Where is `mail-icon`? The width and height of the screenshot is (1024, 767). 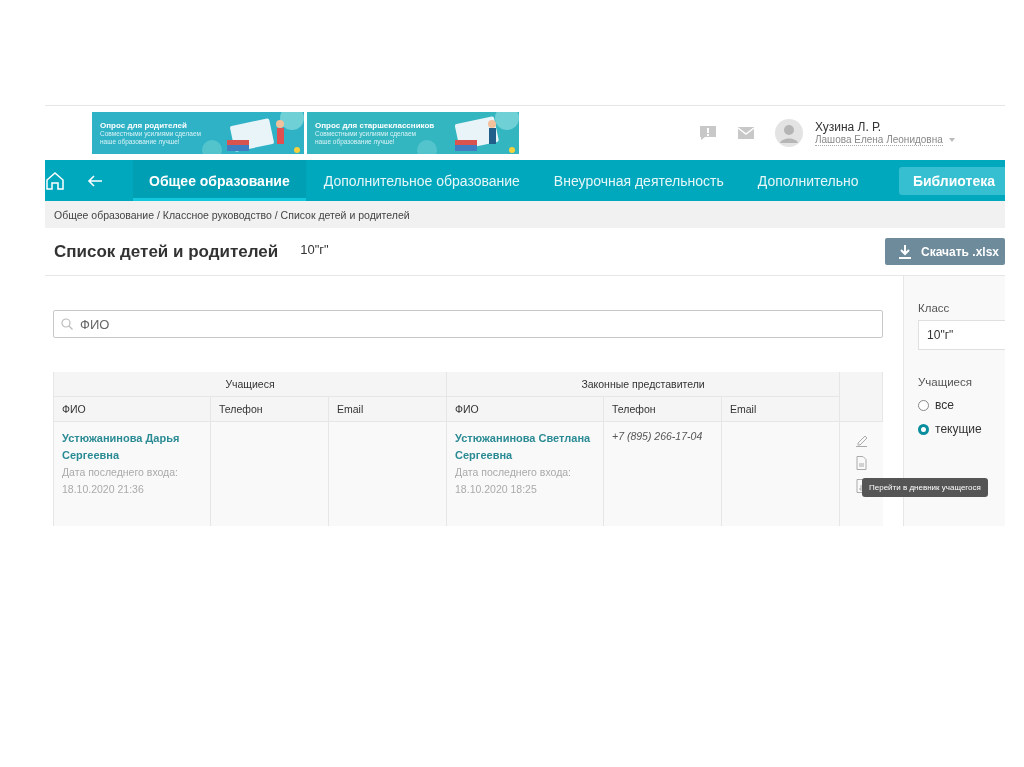 mail-icon is located at coordinates (746, 133).